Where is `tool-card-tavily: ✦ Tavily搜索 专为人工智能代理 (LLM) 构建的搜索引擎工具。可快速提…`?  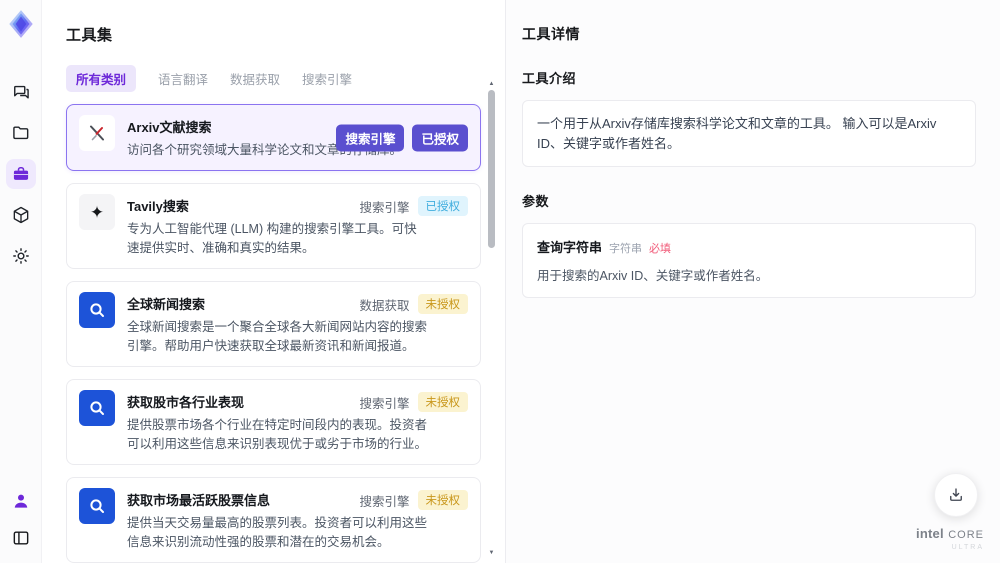
tool-card-tavily: ✦ Tavily搜索 专为人工智能代理 (LLM) 构建的搜索引擎工具。可快速提… is located at coordinates (273, 226).